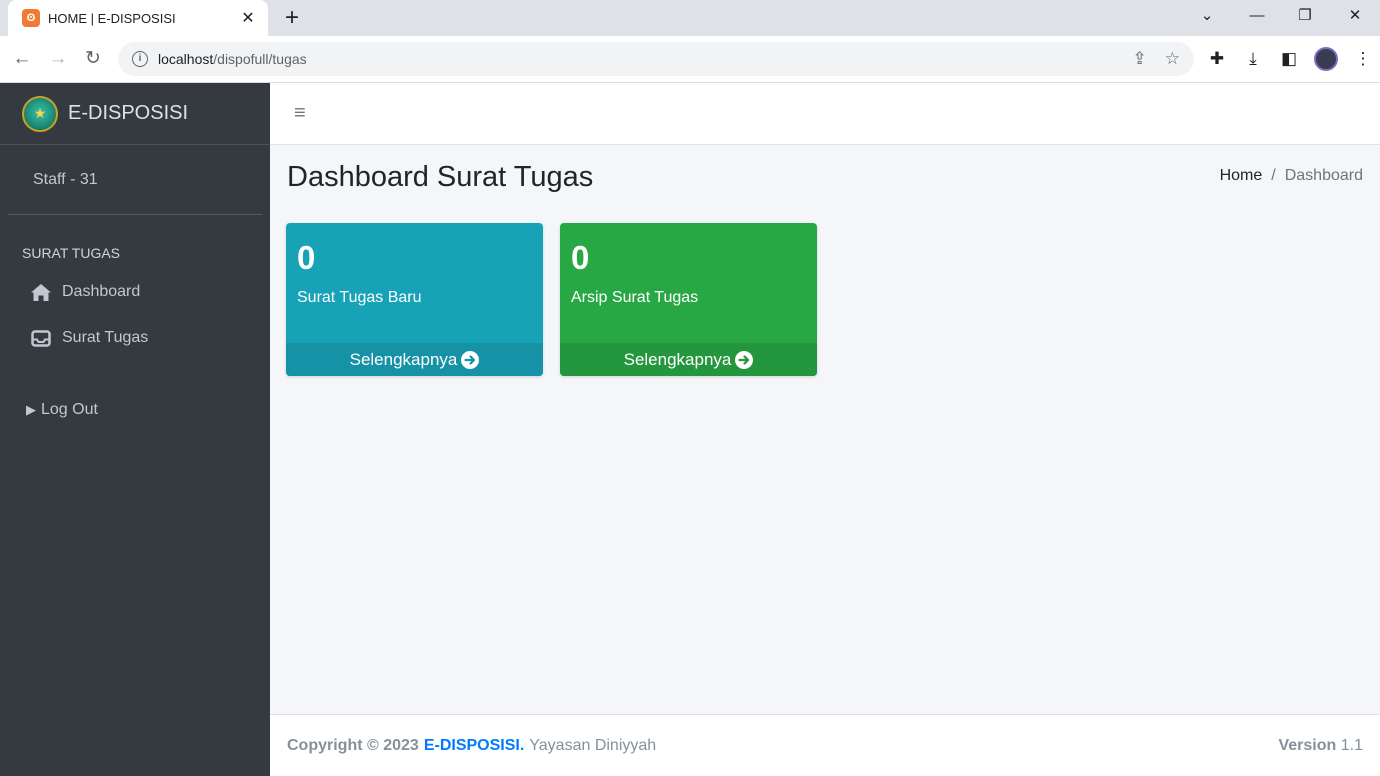 The image size is (1380, 776). I want to click on side-panel-icon: ◧, so click(1289, 59).